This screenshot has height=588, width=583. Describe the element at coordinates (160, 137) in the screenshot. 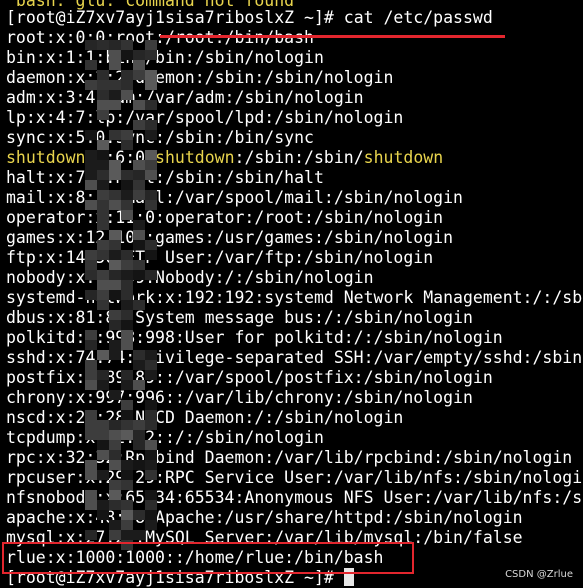

I see `passwd-line-sync: sync:x:5:0:sync:/sbin:/bin/sync` at that location.